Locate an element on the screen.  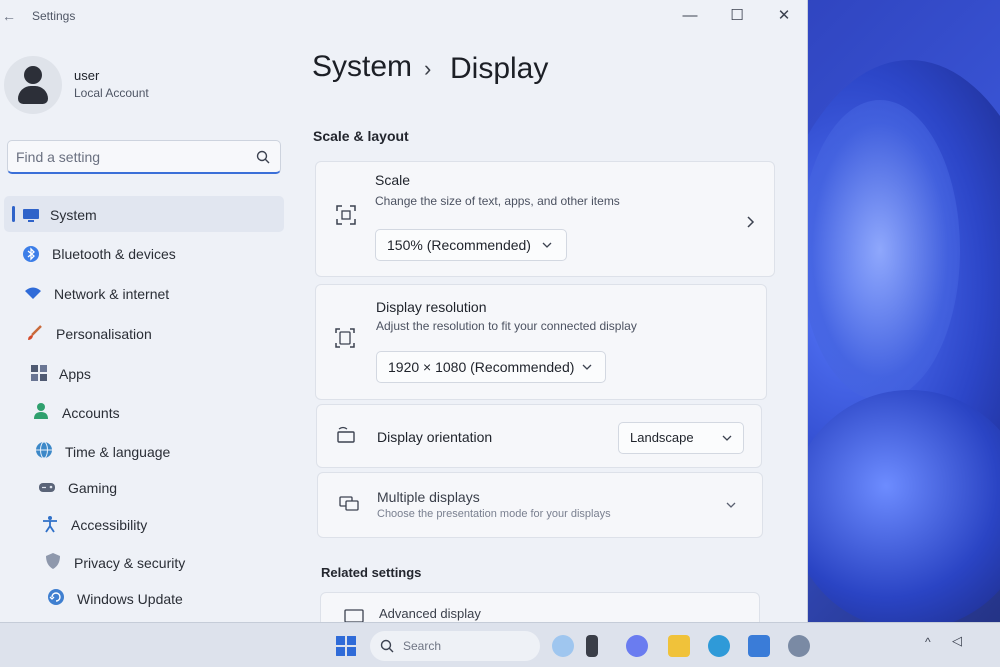
search-input is located at coordinates (131, 157).